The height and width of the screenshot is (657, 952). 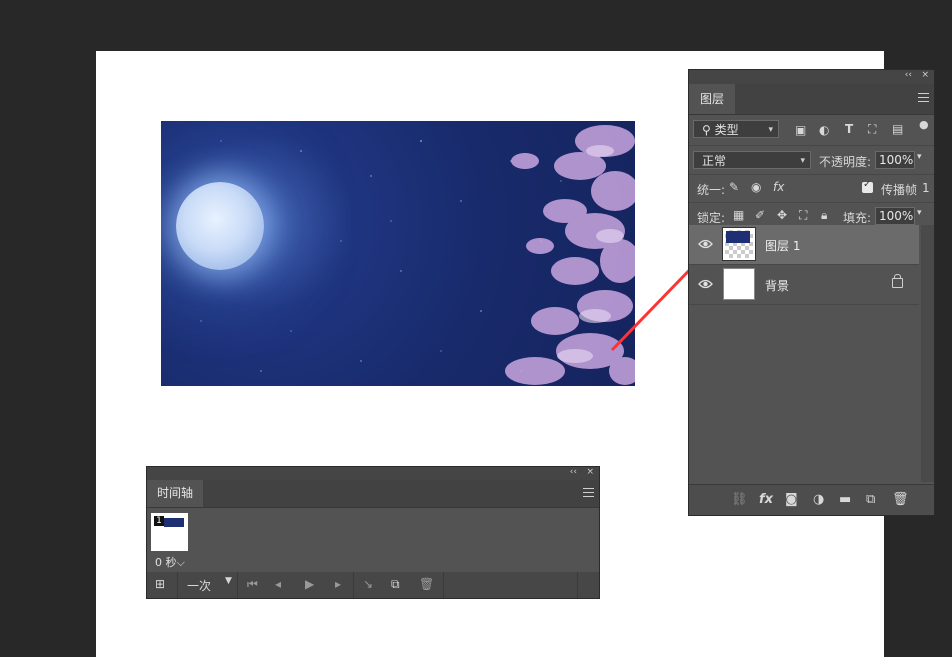 What do you see at coordinates (900, 499) in the screenshot?
I see `delete-layer-icon: 🗑︎` at bounding box center [900, 499].